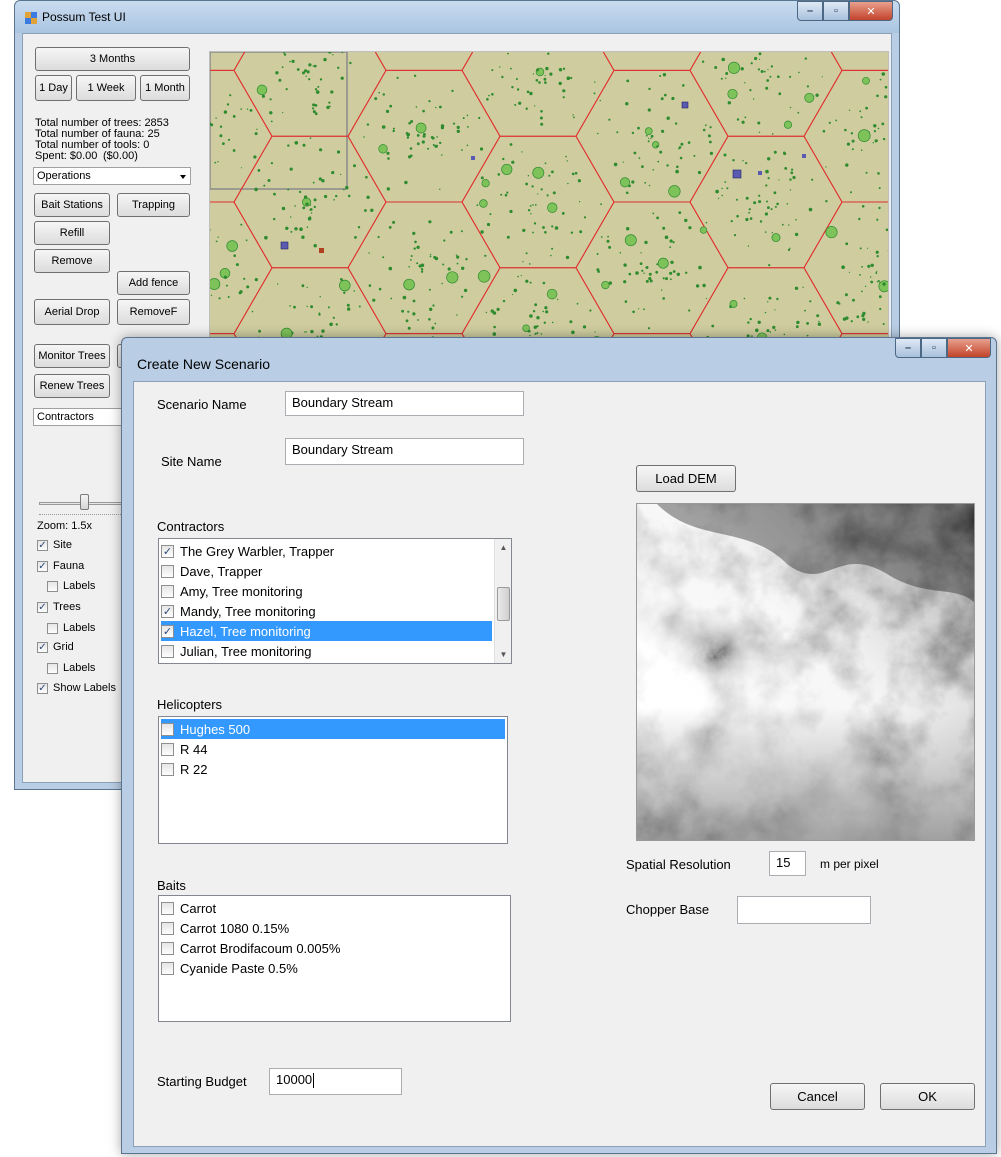  What do you see at coordinates (927, 1096) in the screenshot?
I see `ok-button: OK` at bounding box center [927, 1096].